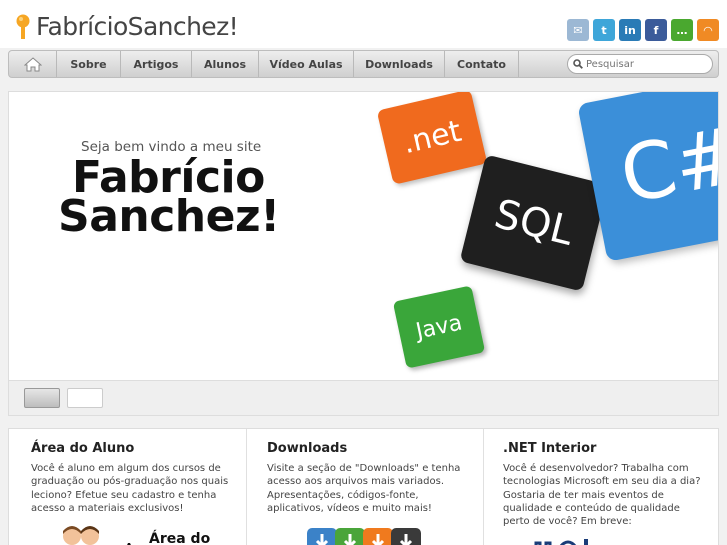 The image size is (727, 545). Describe the element at coordinates (578, 30) in the screenshot. I see `email-icon: ✉` at that location.